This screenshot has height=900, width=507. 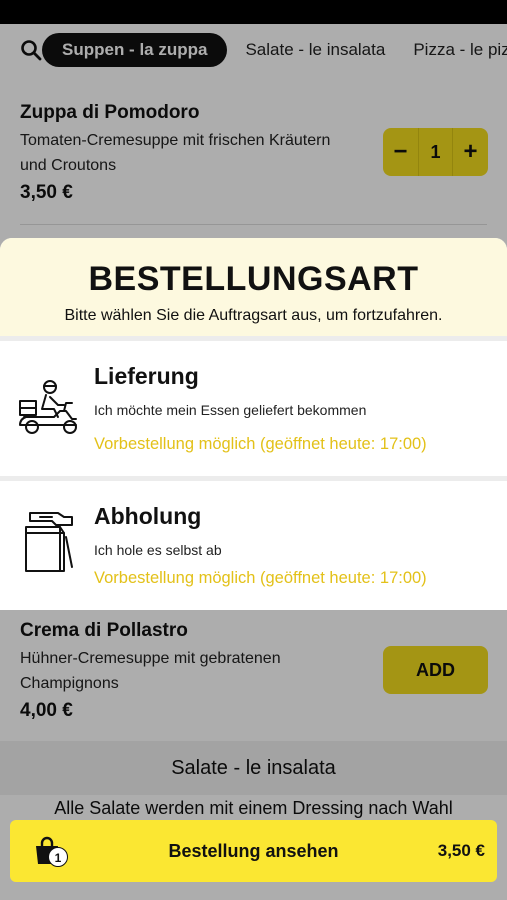 I want to click on sheet-title: BESTELLUNGSART, so click(x=253, y=279).